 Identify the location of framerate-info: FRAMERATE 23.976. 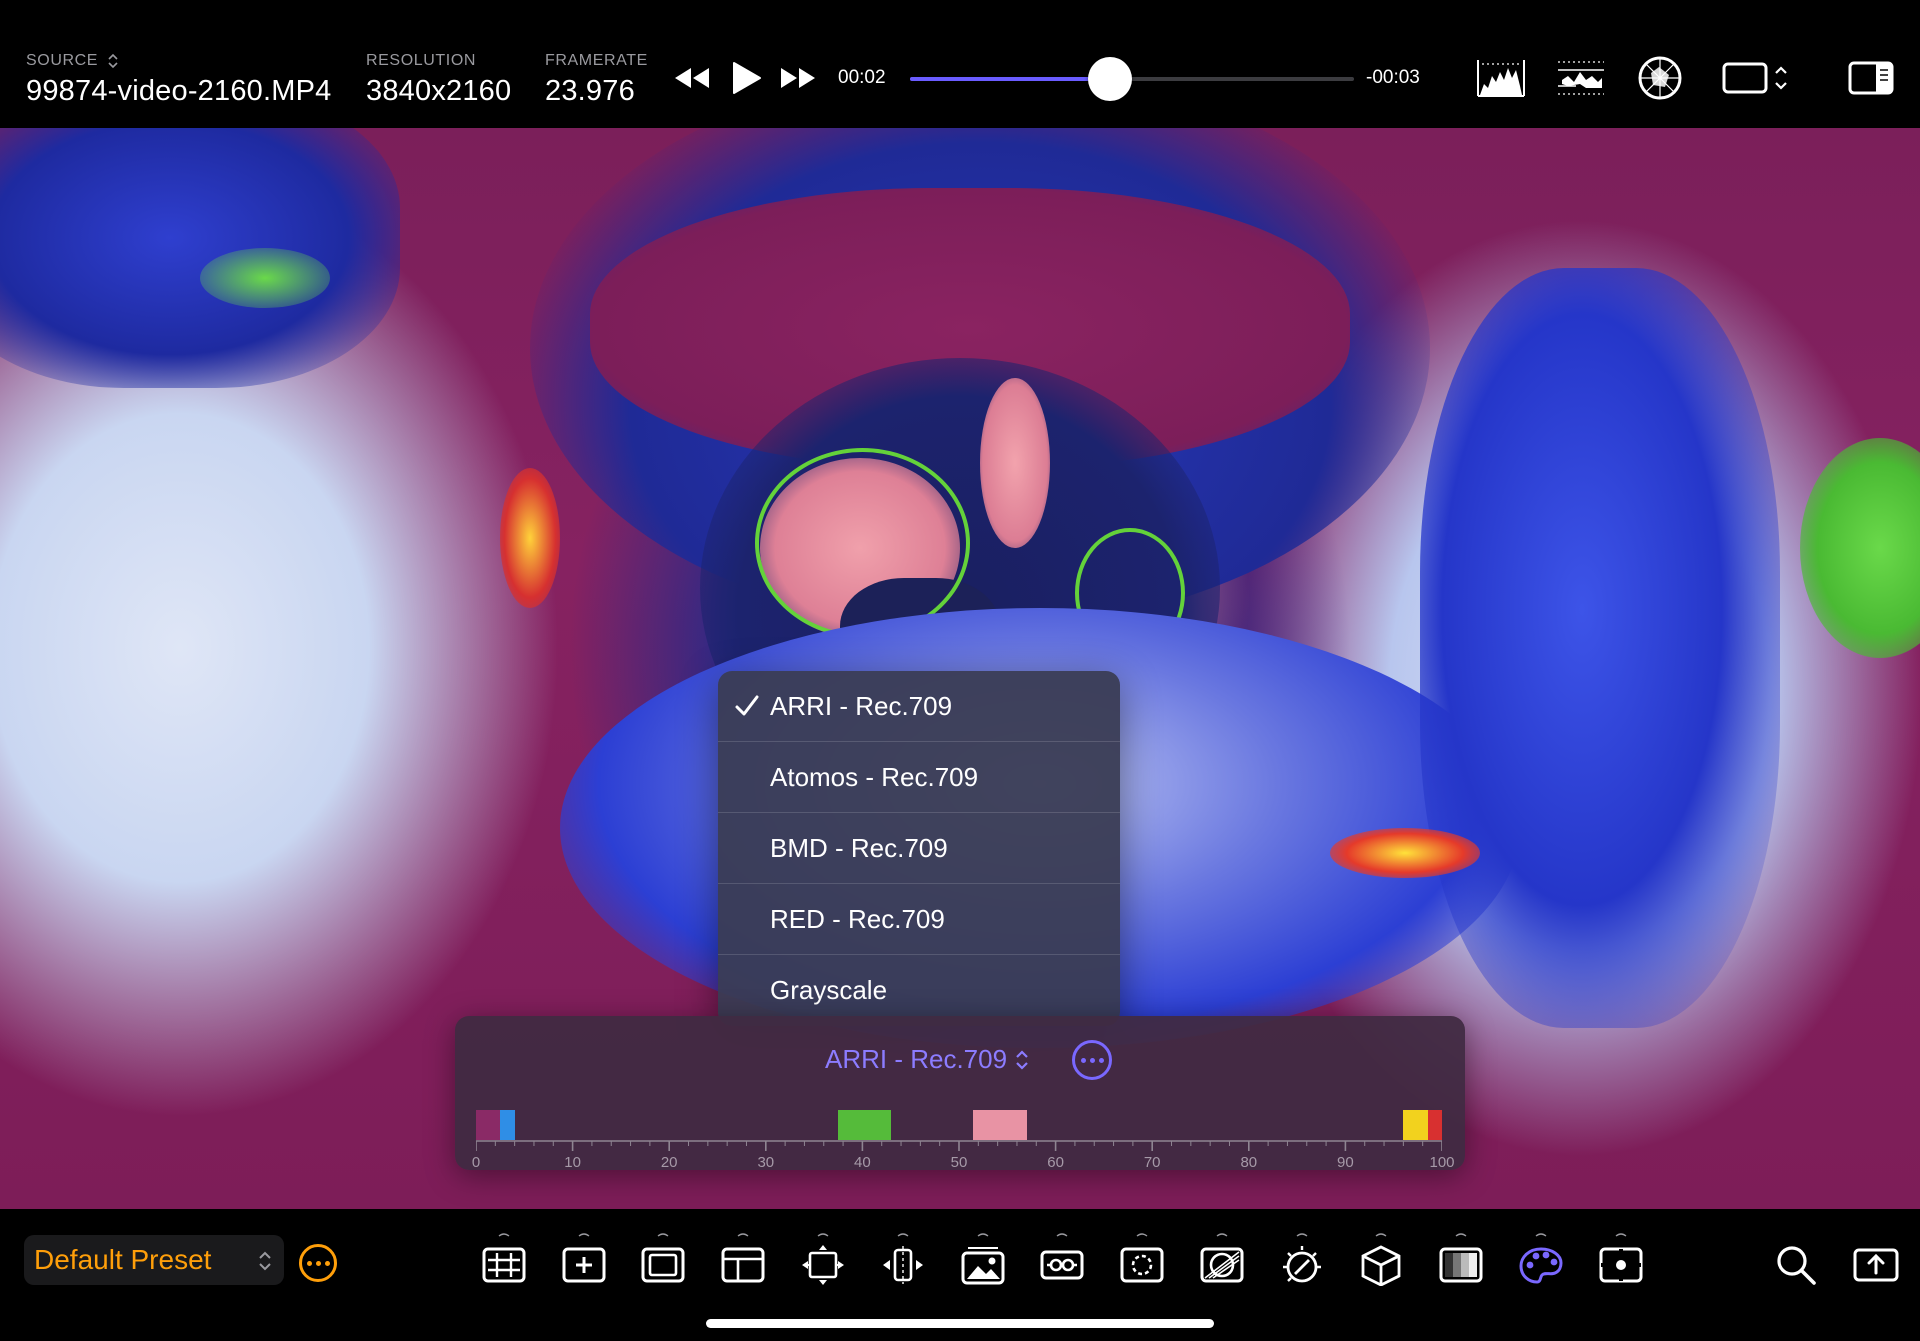
(596, 80).